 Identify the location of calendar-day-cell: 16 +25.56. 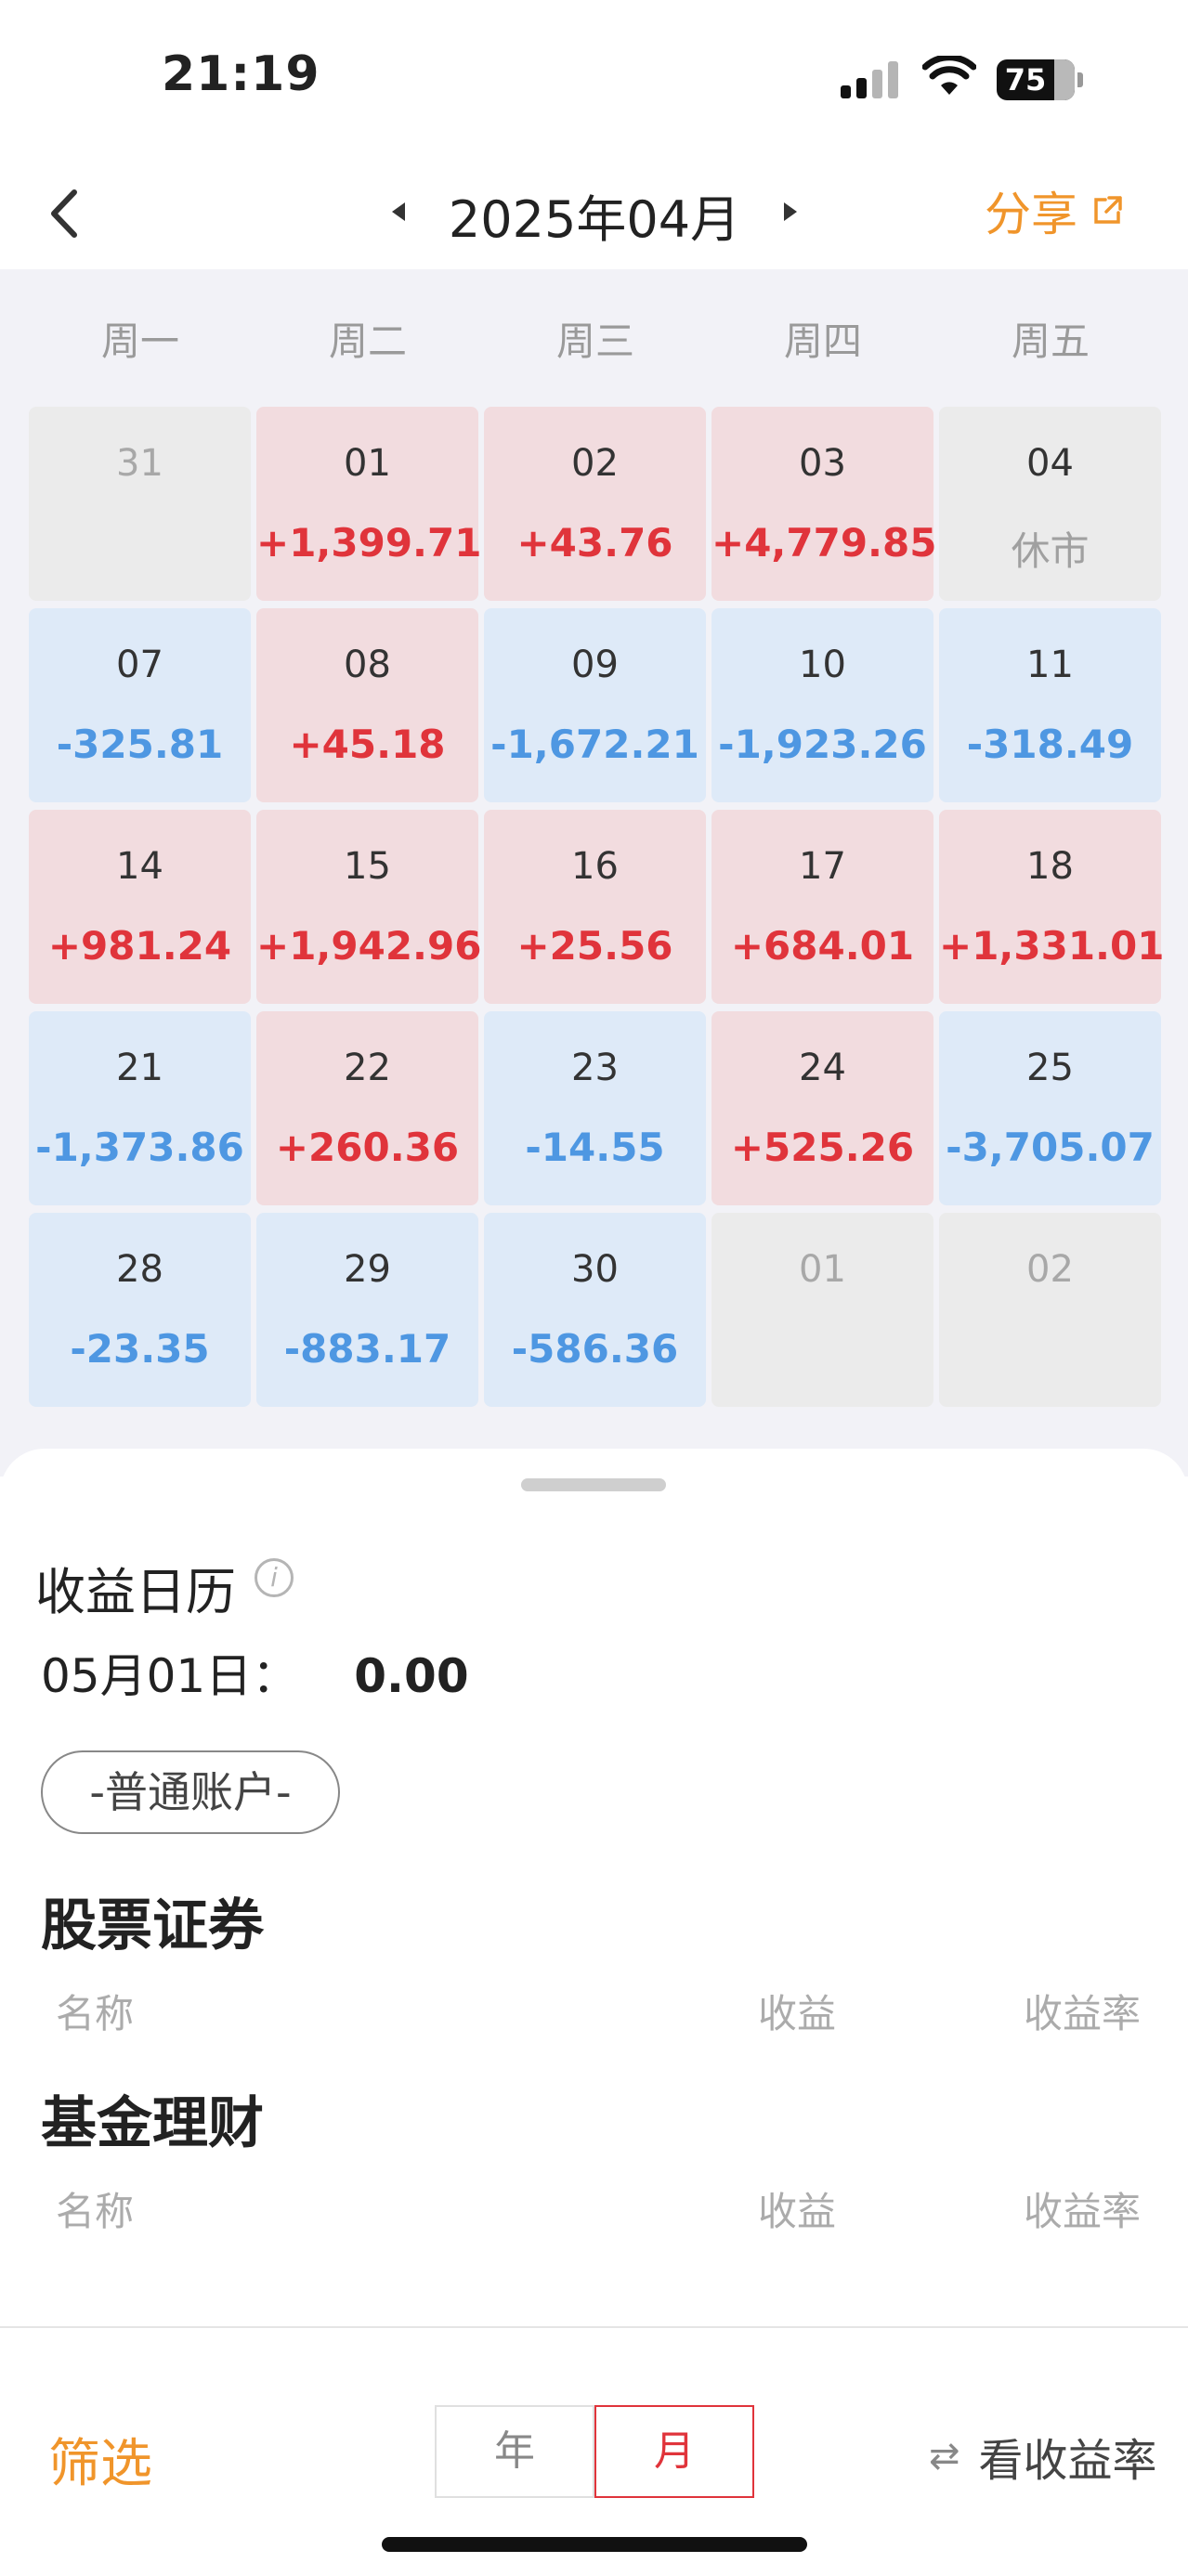
(595, 907).